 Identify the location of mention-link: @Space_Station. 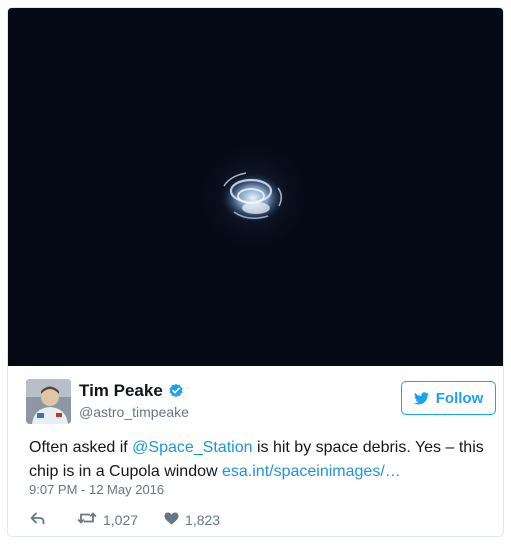
(192, 447).